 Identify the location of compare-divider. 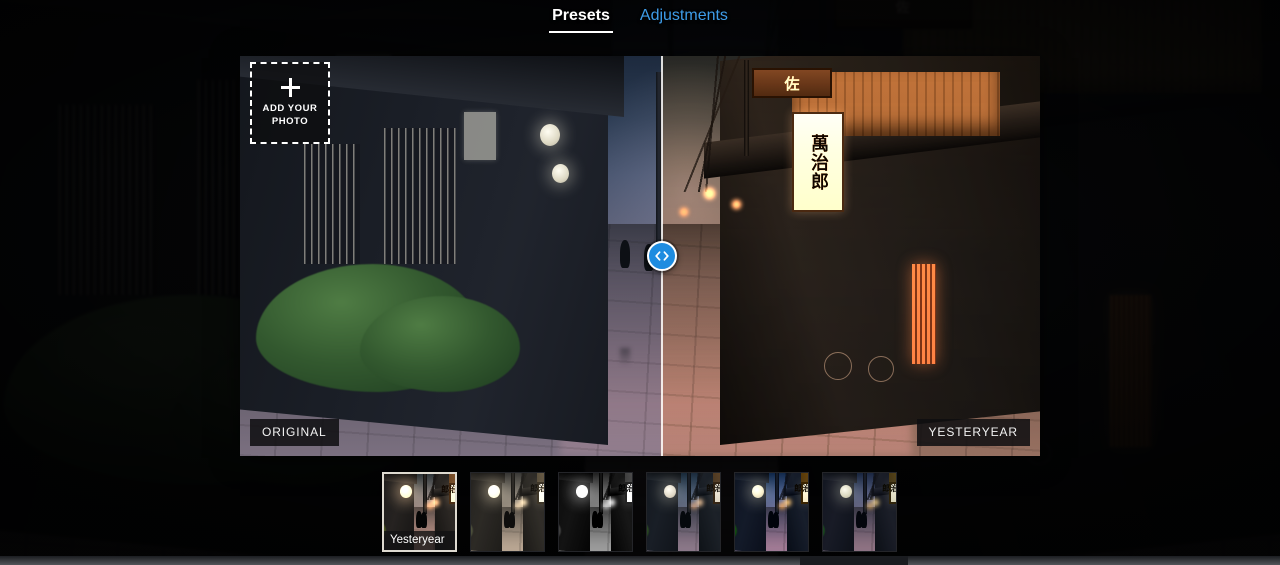
(661, 256).